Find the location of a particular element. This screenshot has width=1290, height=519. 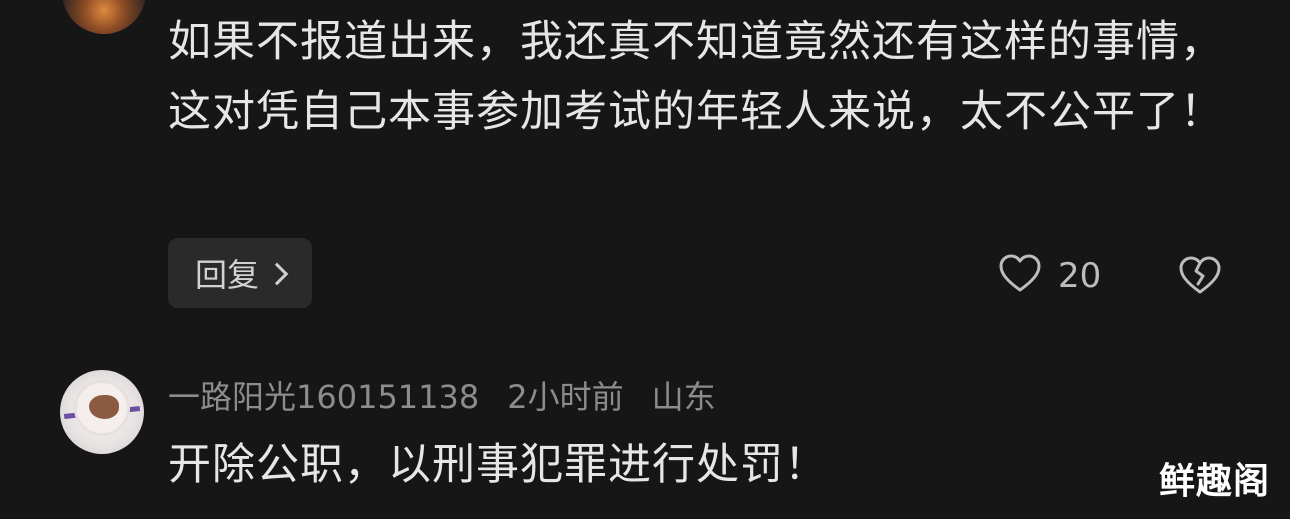

avatar-latte-art is located at coordinates (104, 407).